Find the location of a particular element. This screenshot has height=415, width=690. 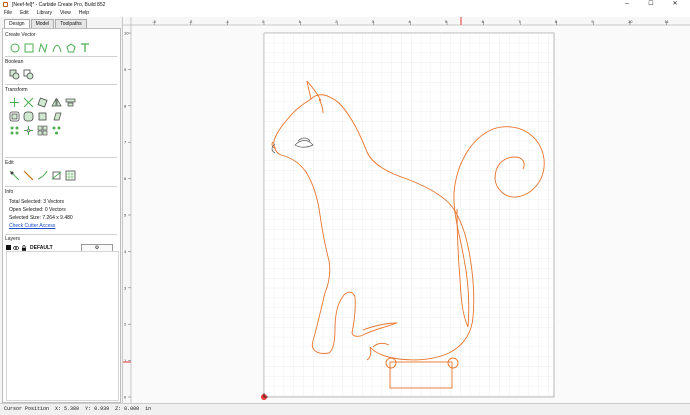

boolean-union-icon is located at coordinates (14, 74).